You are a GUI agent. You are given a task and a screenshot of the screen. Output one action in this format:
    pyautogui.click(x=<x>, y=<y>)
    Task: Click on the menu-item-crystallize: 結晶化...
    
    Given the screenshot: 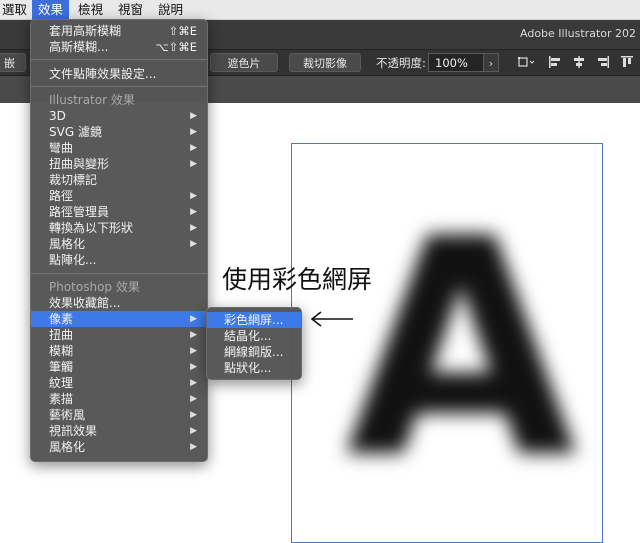 What is the action you would take?
    pyautogui.click(x=254, y=336)
    